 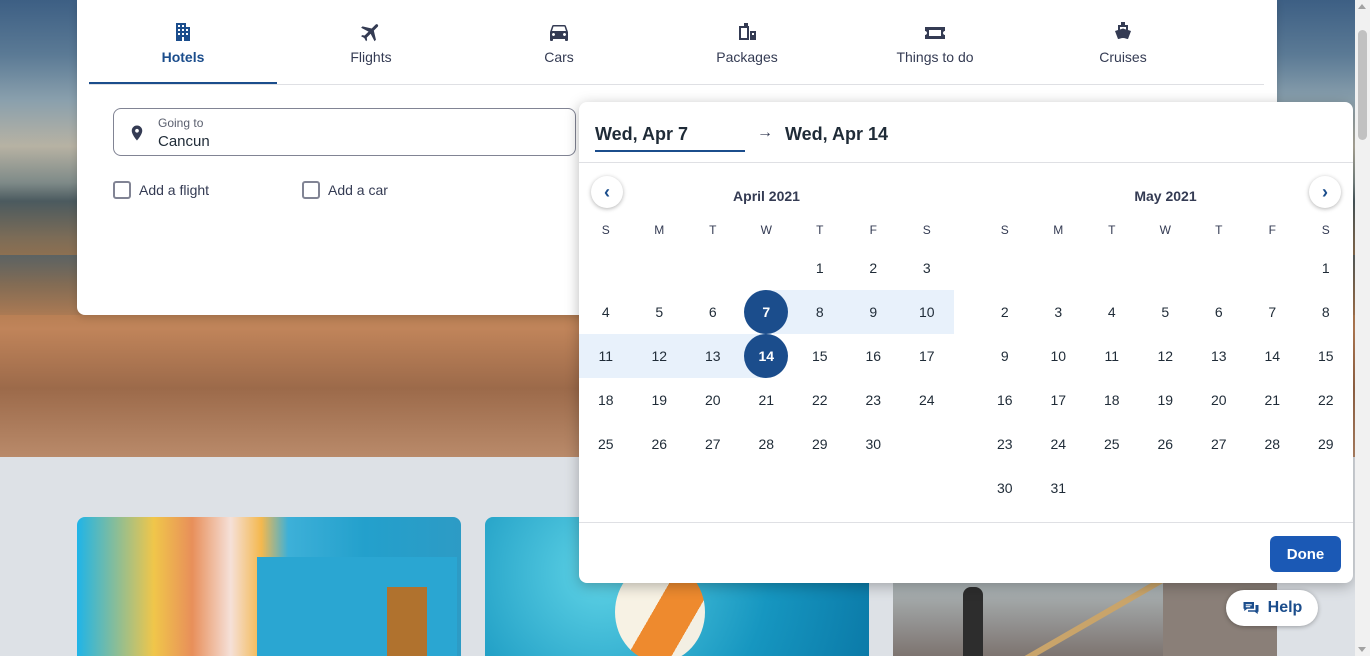 I want to click on calendar-day-number: 8, so click(x=1325, y=312).